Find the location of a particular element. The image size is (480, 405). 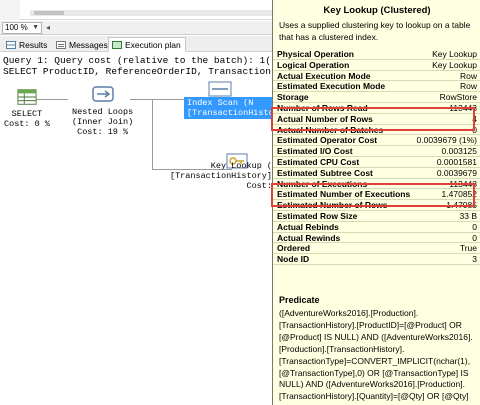

tooltip-property-row: Estimated Subtree Cost 0.0039679 is located at coordinates (376, 173).